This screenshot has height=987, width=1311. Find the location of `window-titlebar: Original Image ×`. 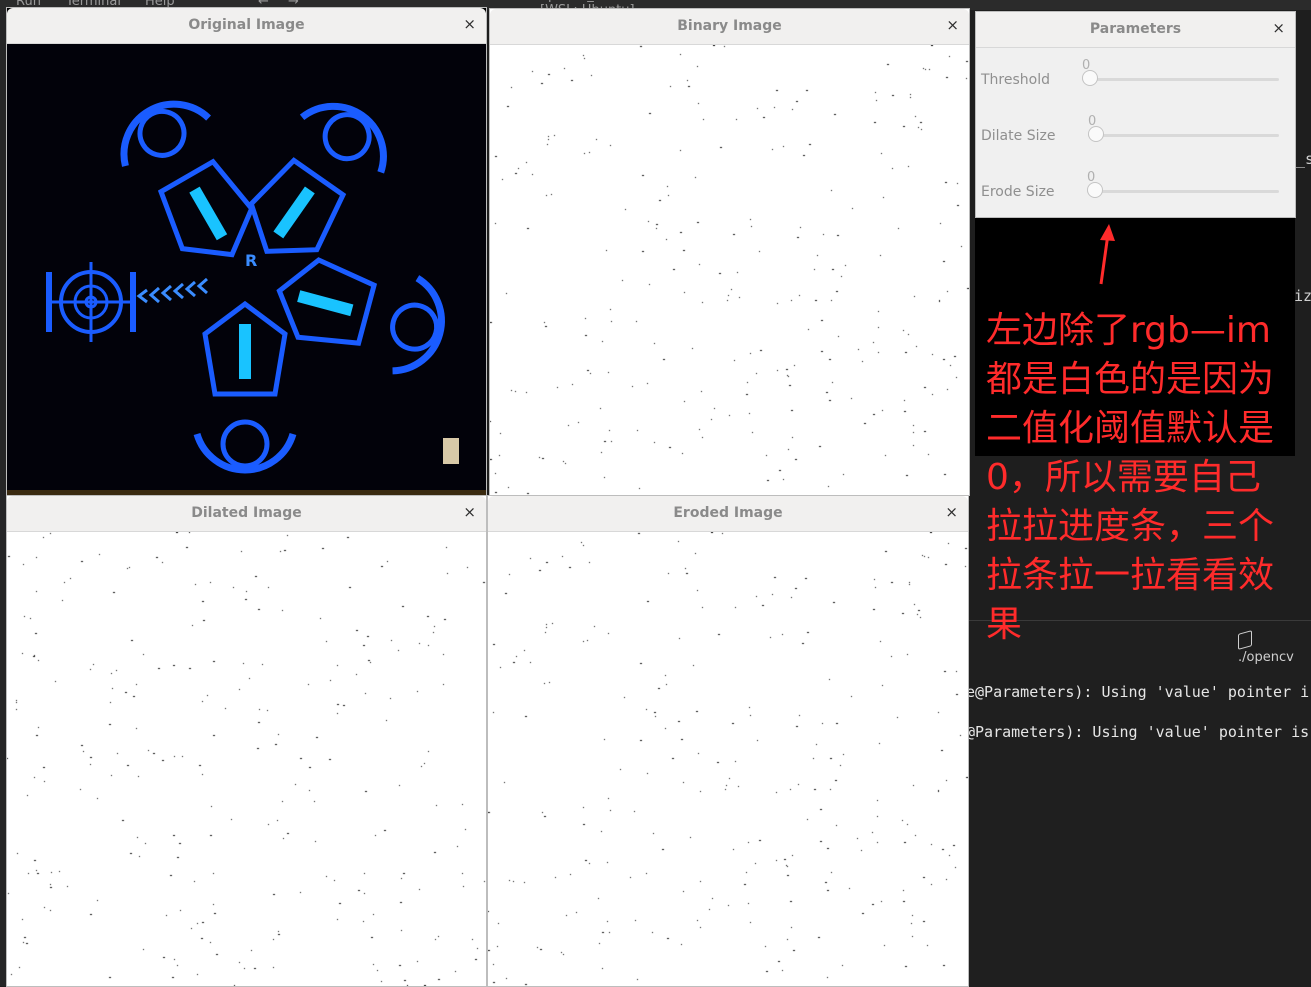

window-titlebar: Original Image × is located at coordinates (246, 26).